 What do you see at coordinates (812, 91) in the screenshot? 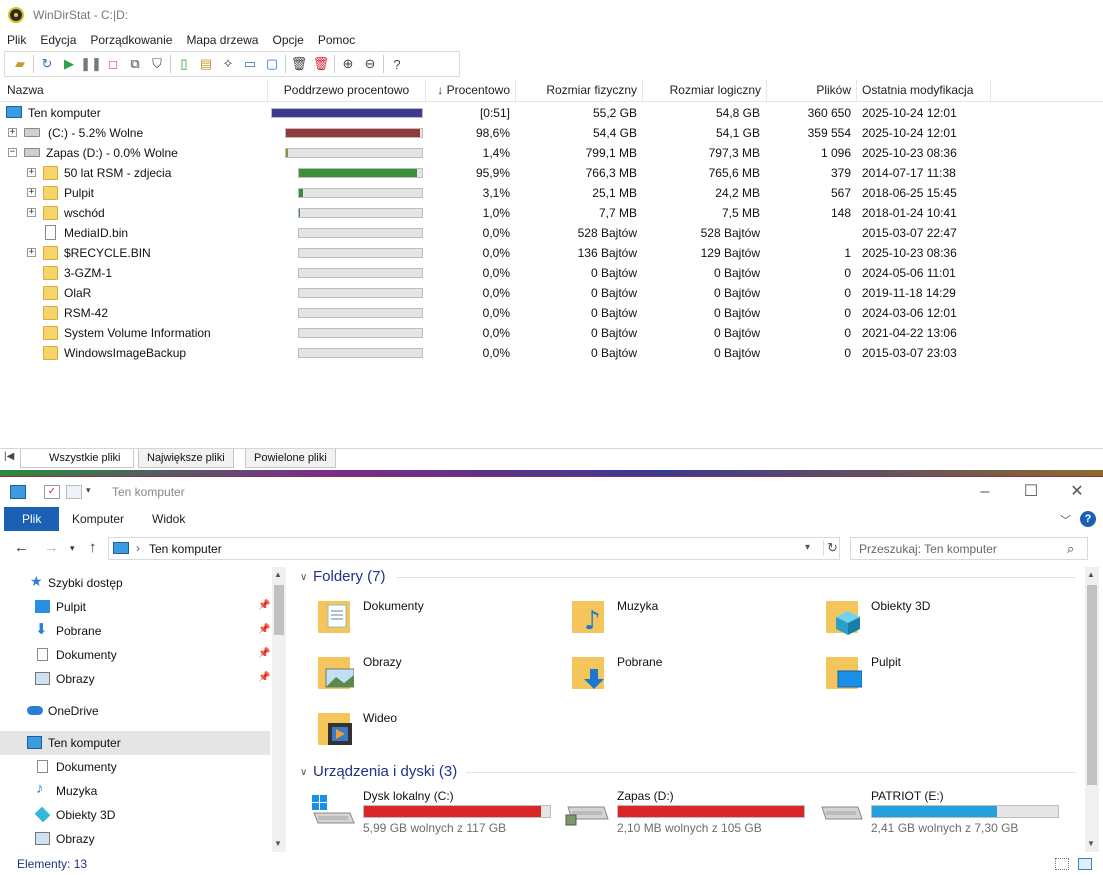
I see `col-plikow: Plików` at bounding box center [812, 91].